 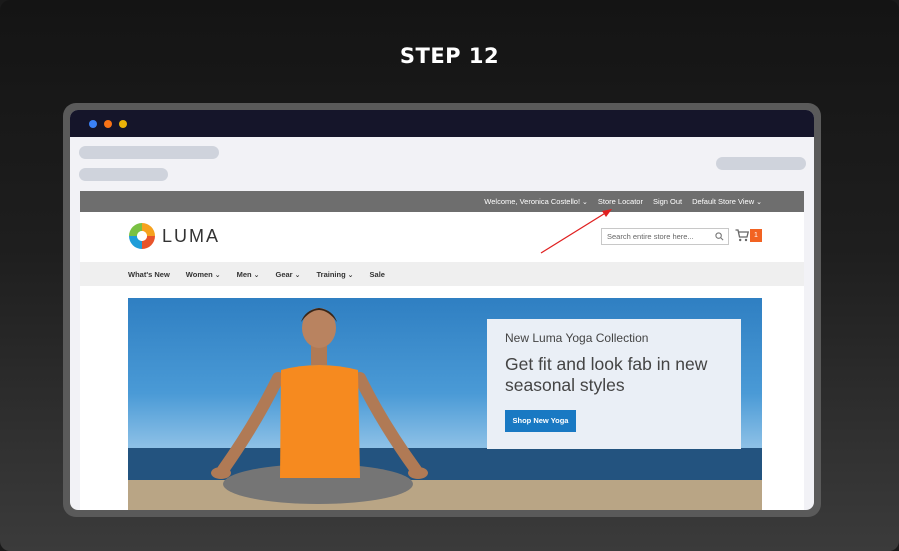 What do you see at coordinates (719, 236) in the screenshot?
I see `search-icon` at bounding box center [719, 236].